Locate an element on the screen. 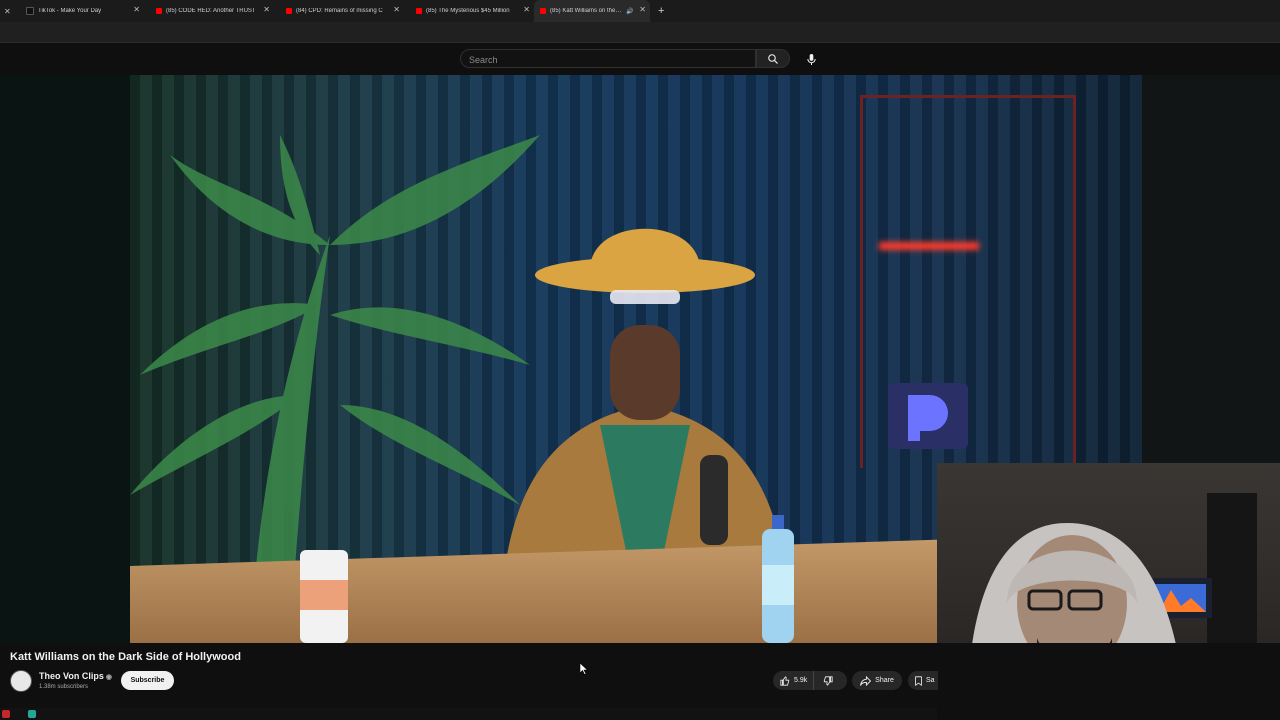  tab-title: (85) Katt Williams on the Da is located at coordinates (586, 11).